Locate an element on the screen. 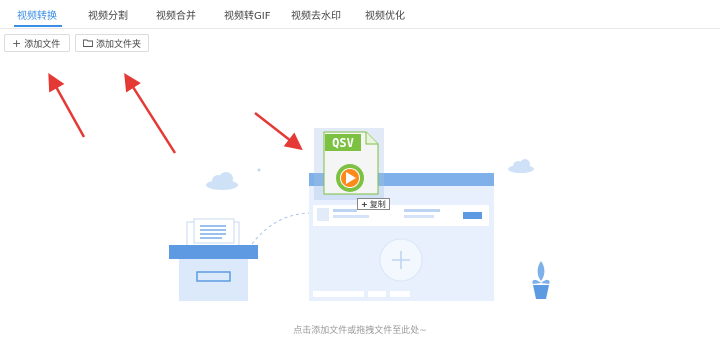 This screenshot has height=358, width=720. dropzone-hint: 点击添加文件或拖拽文件至此处~ is located at coordinates (360, 329).